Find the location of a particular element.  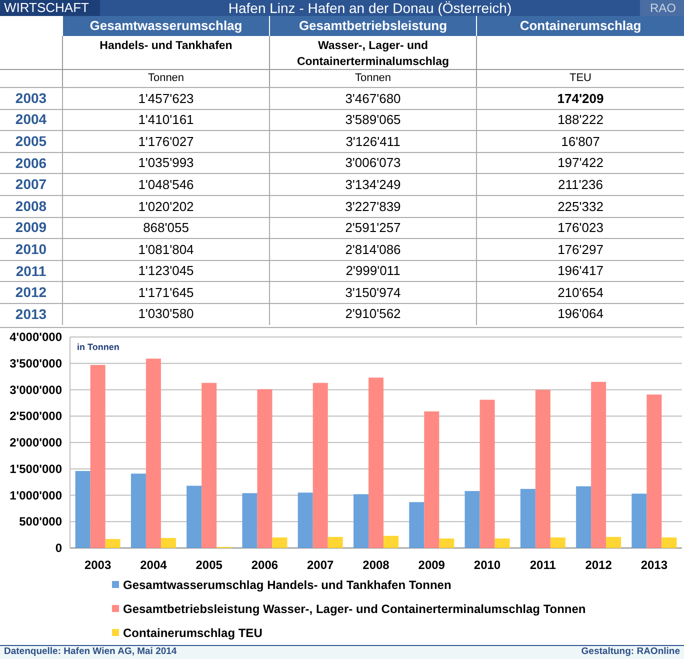

table-cell-text: 2'591'257 is located at coordinates (373, 228).